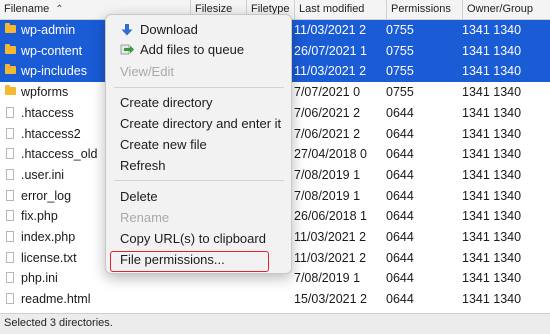  Describe the element at coordinates (275, 323) in the screenshot. I see `status-bar: Selected 3 directories.` at that location.